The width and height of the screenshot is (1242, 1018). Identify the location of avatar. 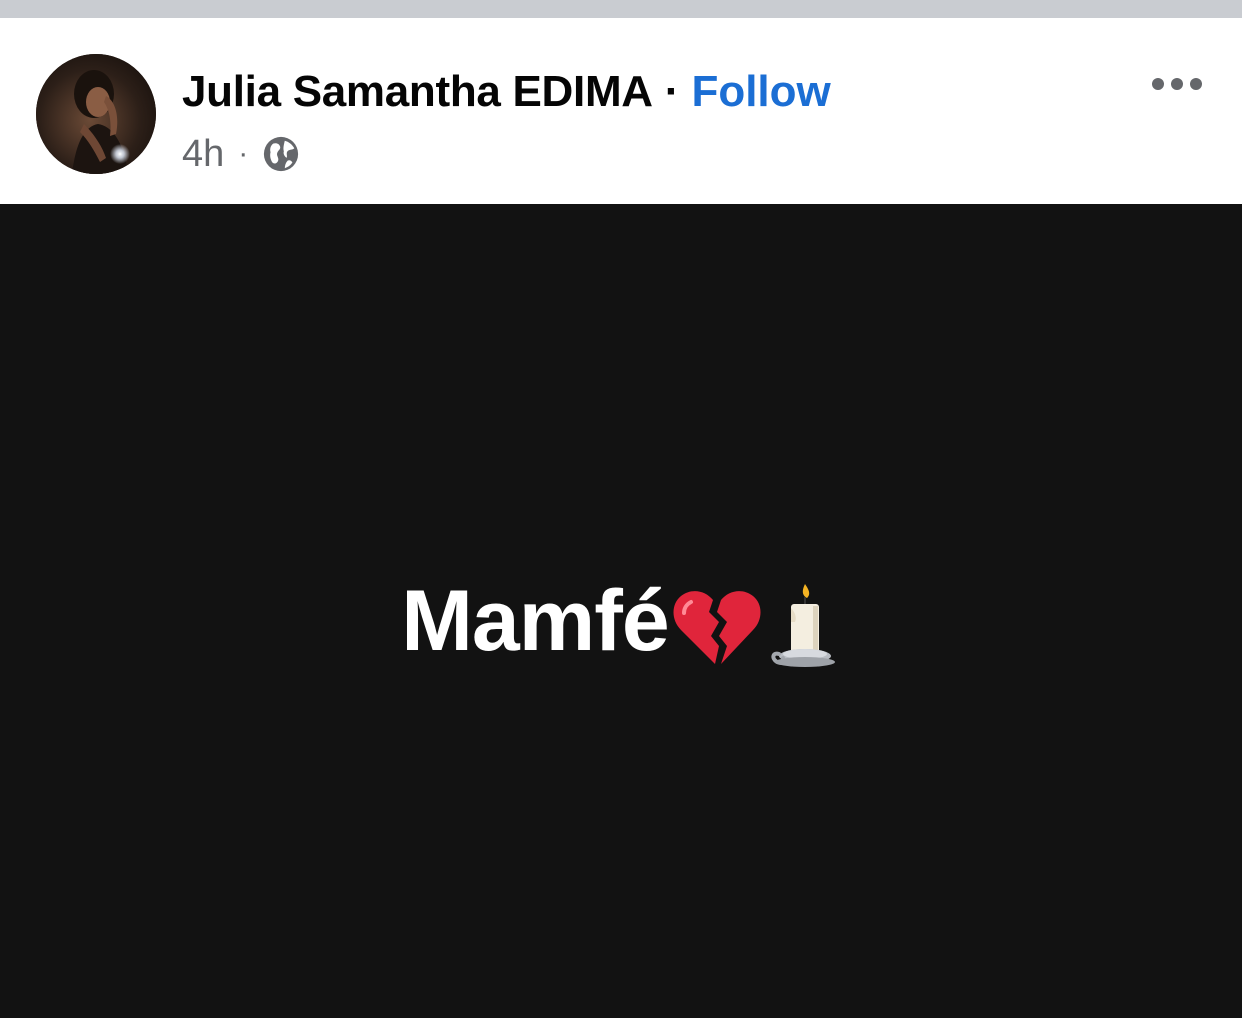
(96, 114).